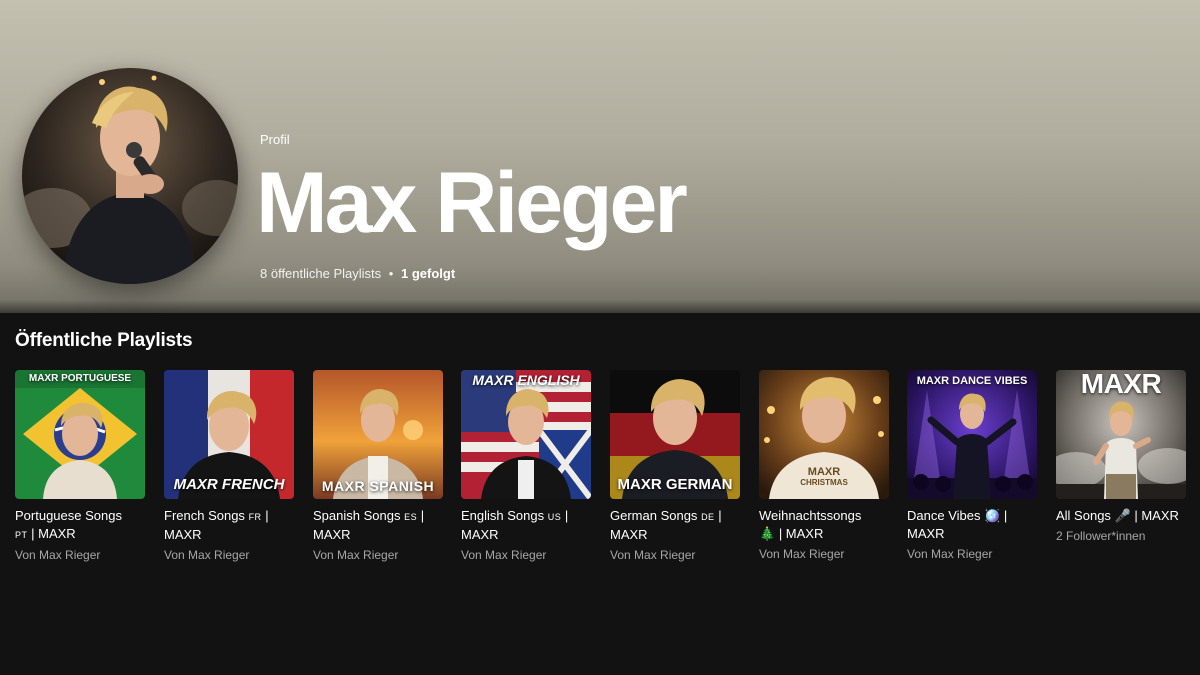 The height and width of the screenshot is (675, 1200). What do you see at coordinates (531, 525) in the screenshot?
I see `playlist-title: English Songs US | MAXR` at bounding box center [531, 525].